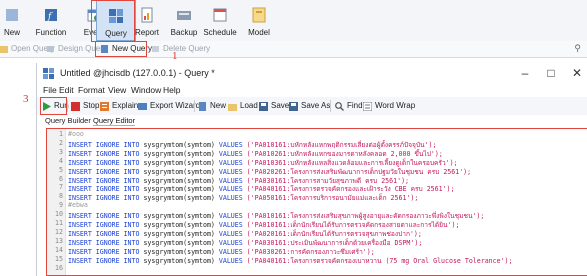  What do you see at coordinates (551, 73) in the screenshot?
I see `maximize-icon: □` at bounding box center [551, 73].